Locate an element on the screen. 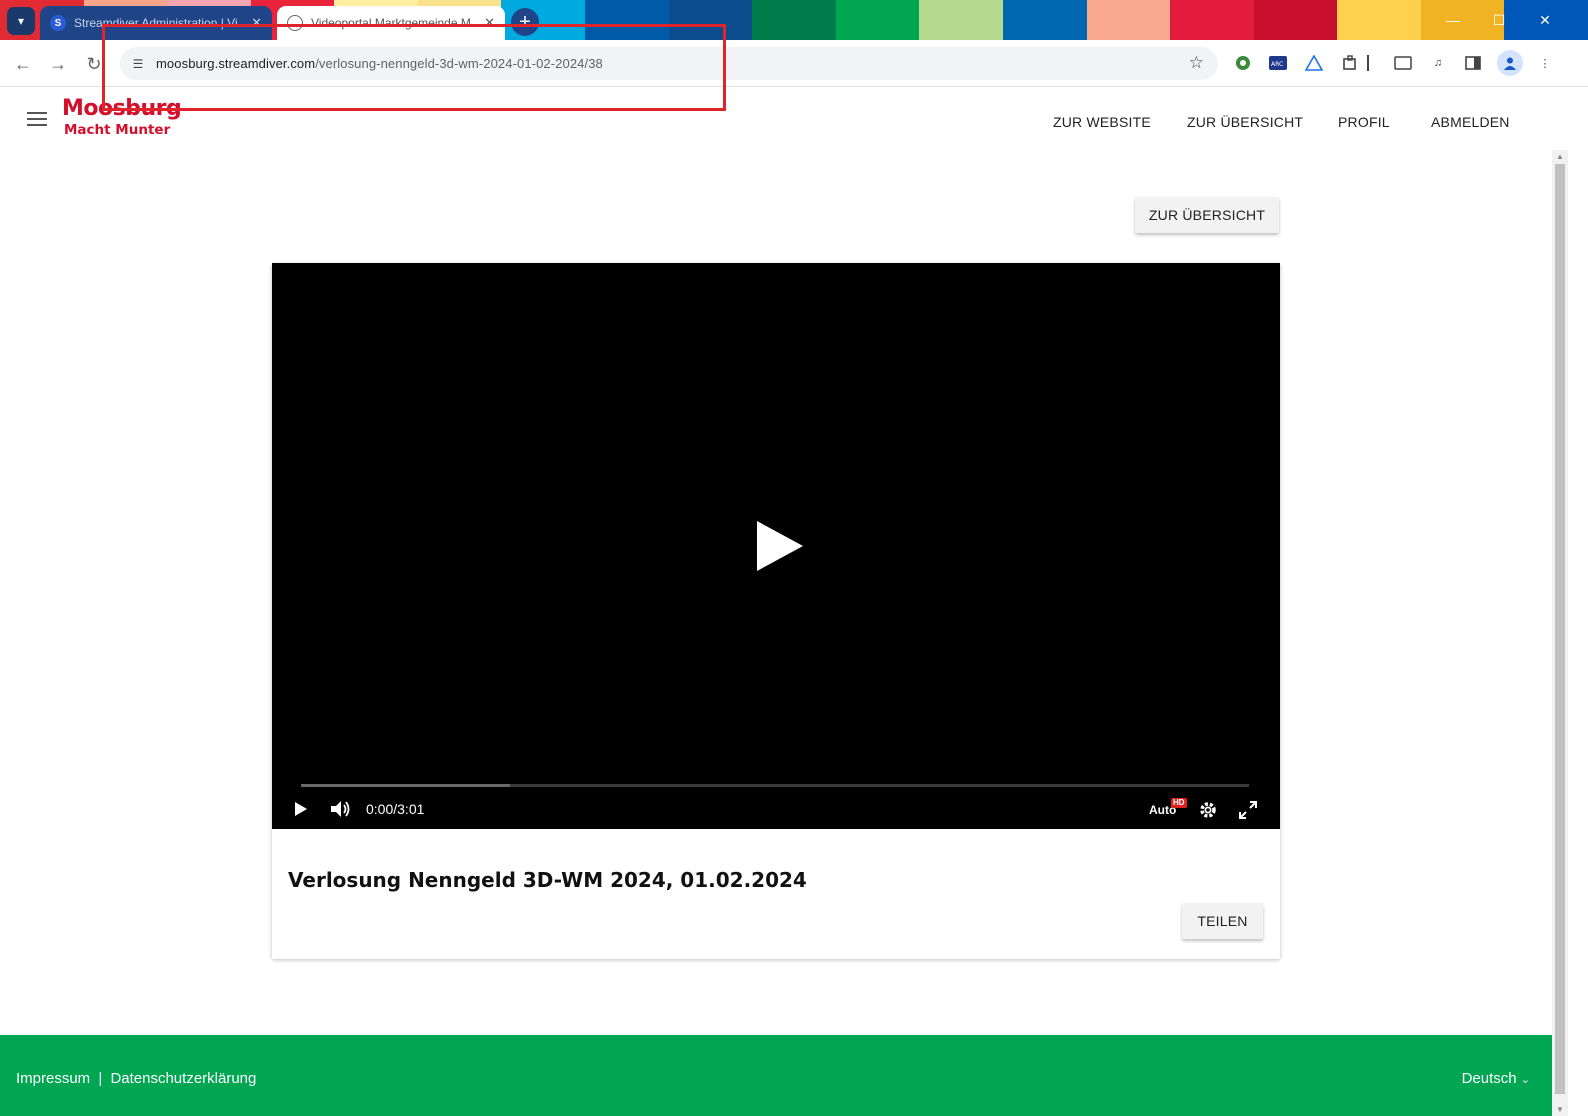 Image resolution: width=1588 pixels, height=1116 pixels. seek-bar is located at coordinates (775, 785).